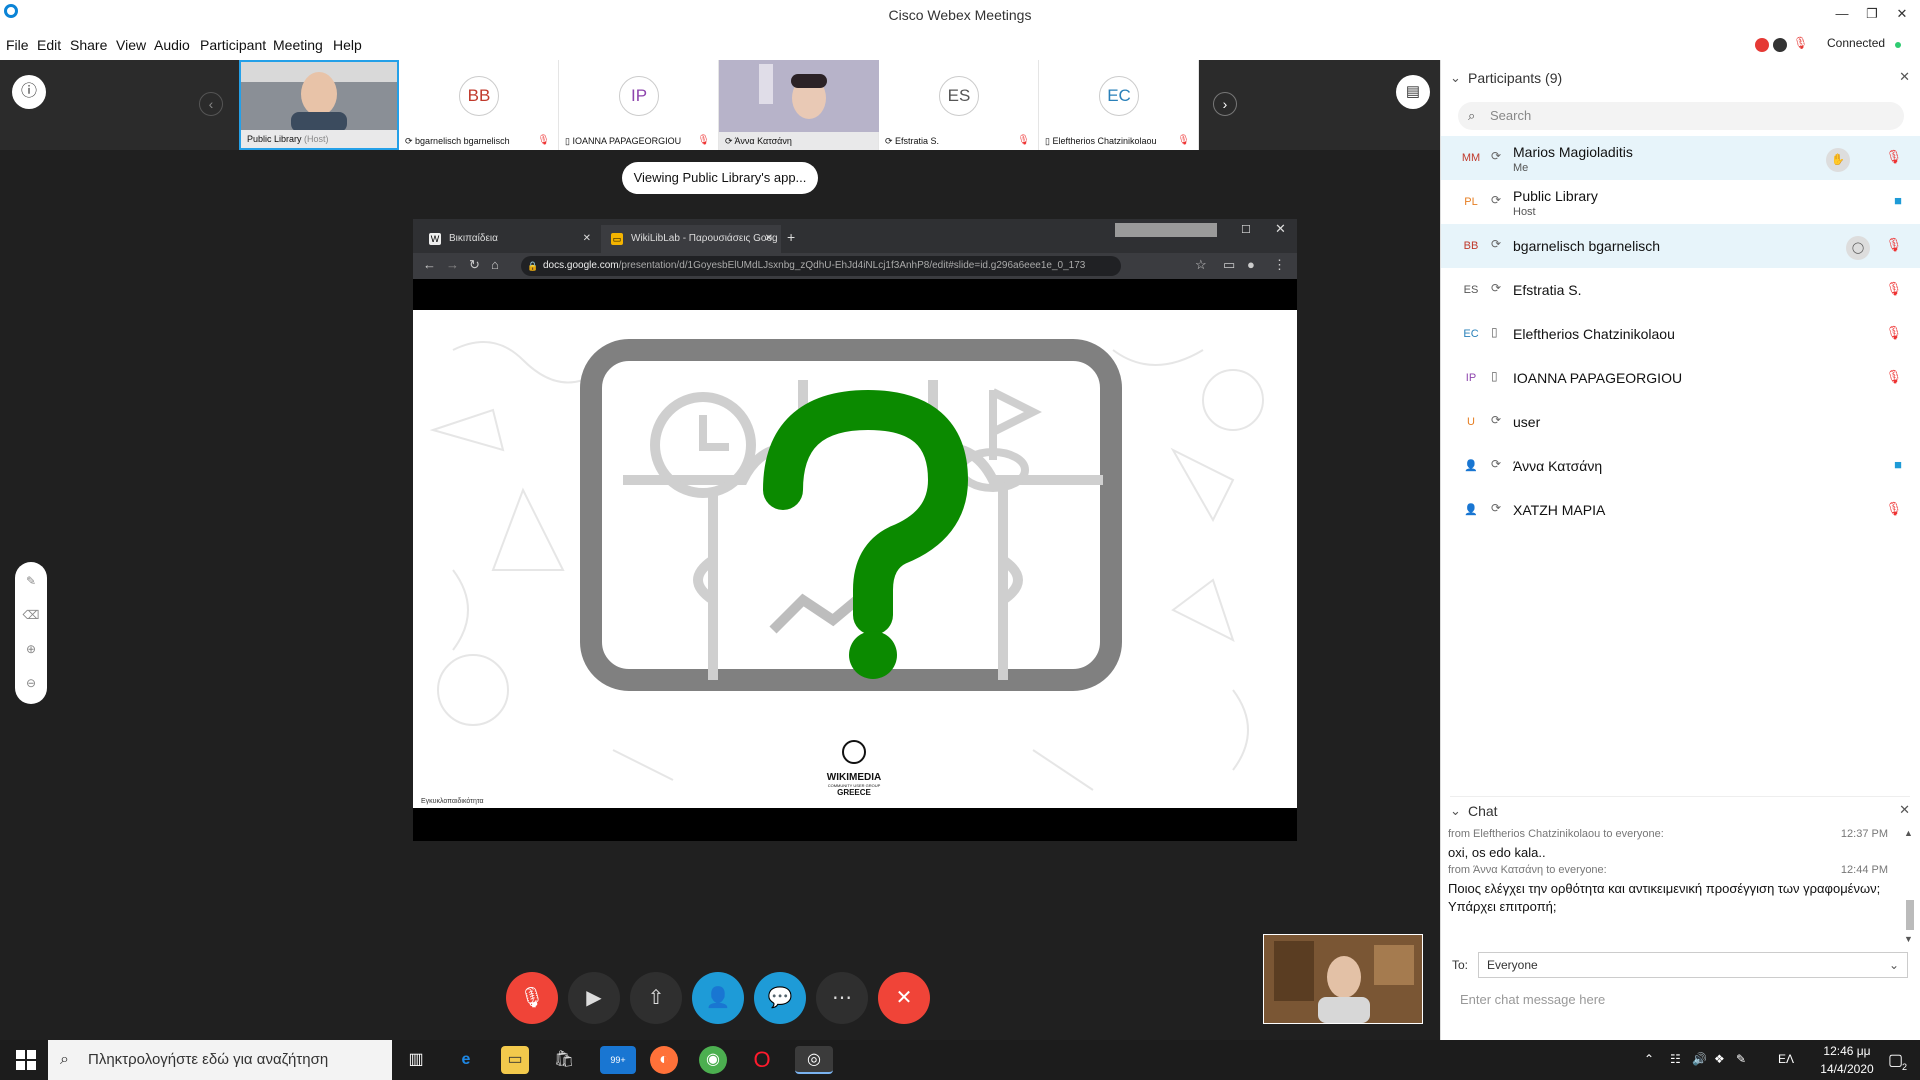 The height and width of the screenshot is (1080, 1920). Describe the element at coordinates (1858, 248) in the screenshot. I see `chat-bubble-icon: ◯` at that location.